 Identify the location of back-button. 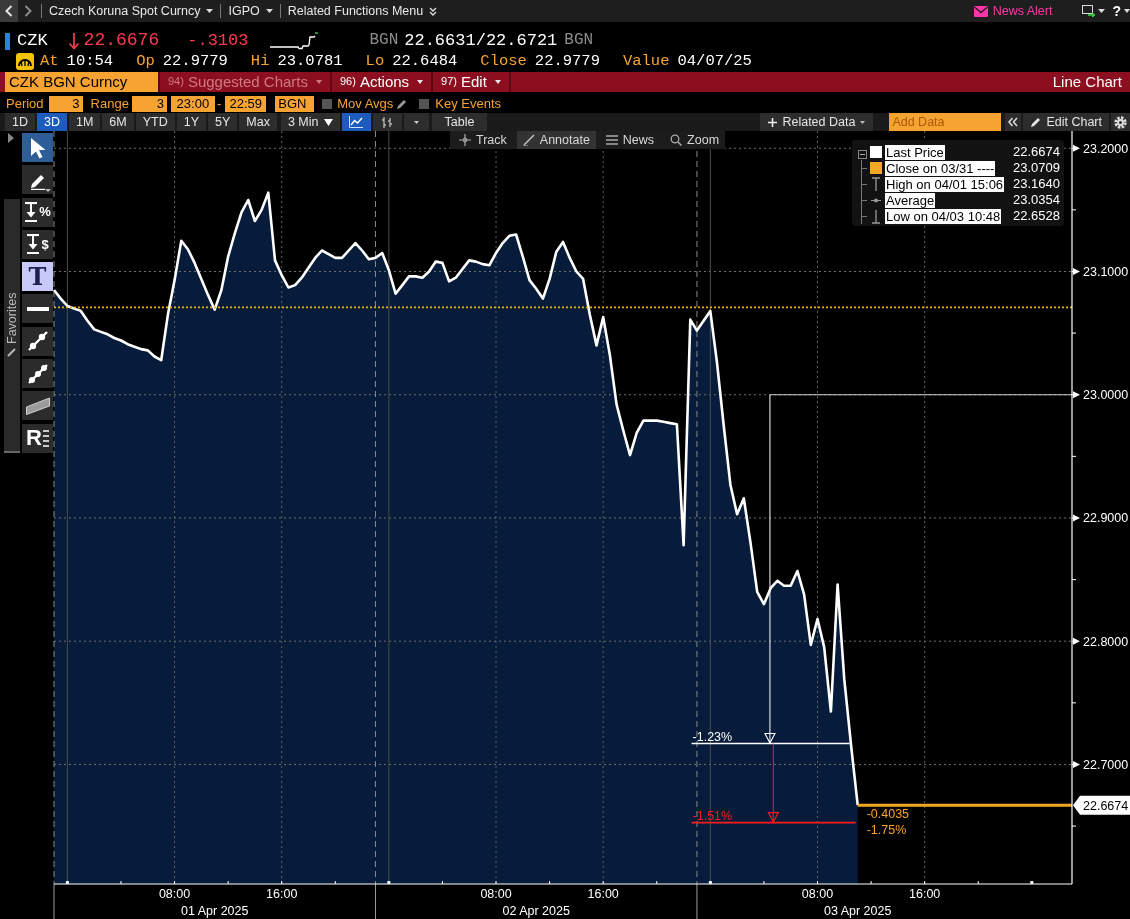
(9, 11).